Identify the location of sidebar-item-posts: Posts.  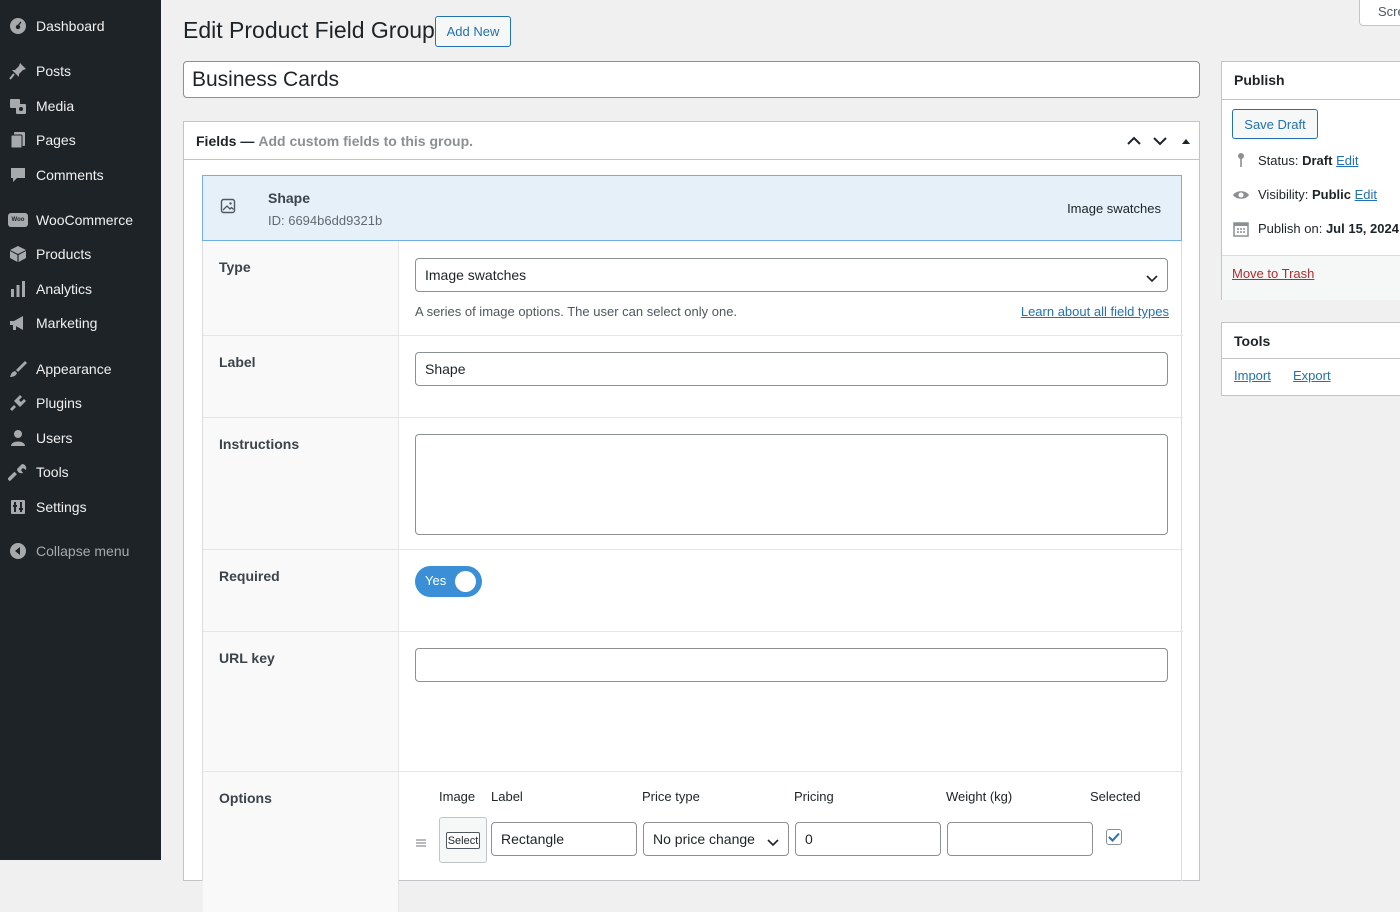
(80, 71).